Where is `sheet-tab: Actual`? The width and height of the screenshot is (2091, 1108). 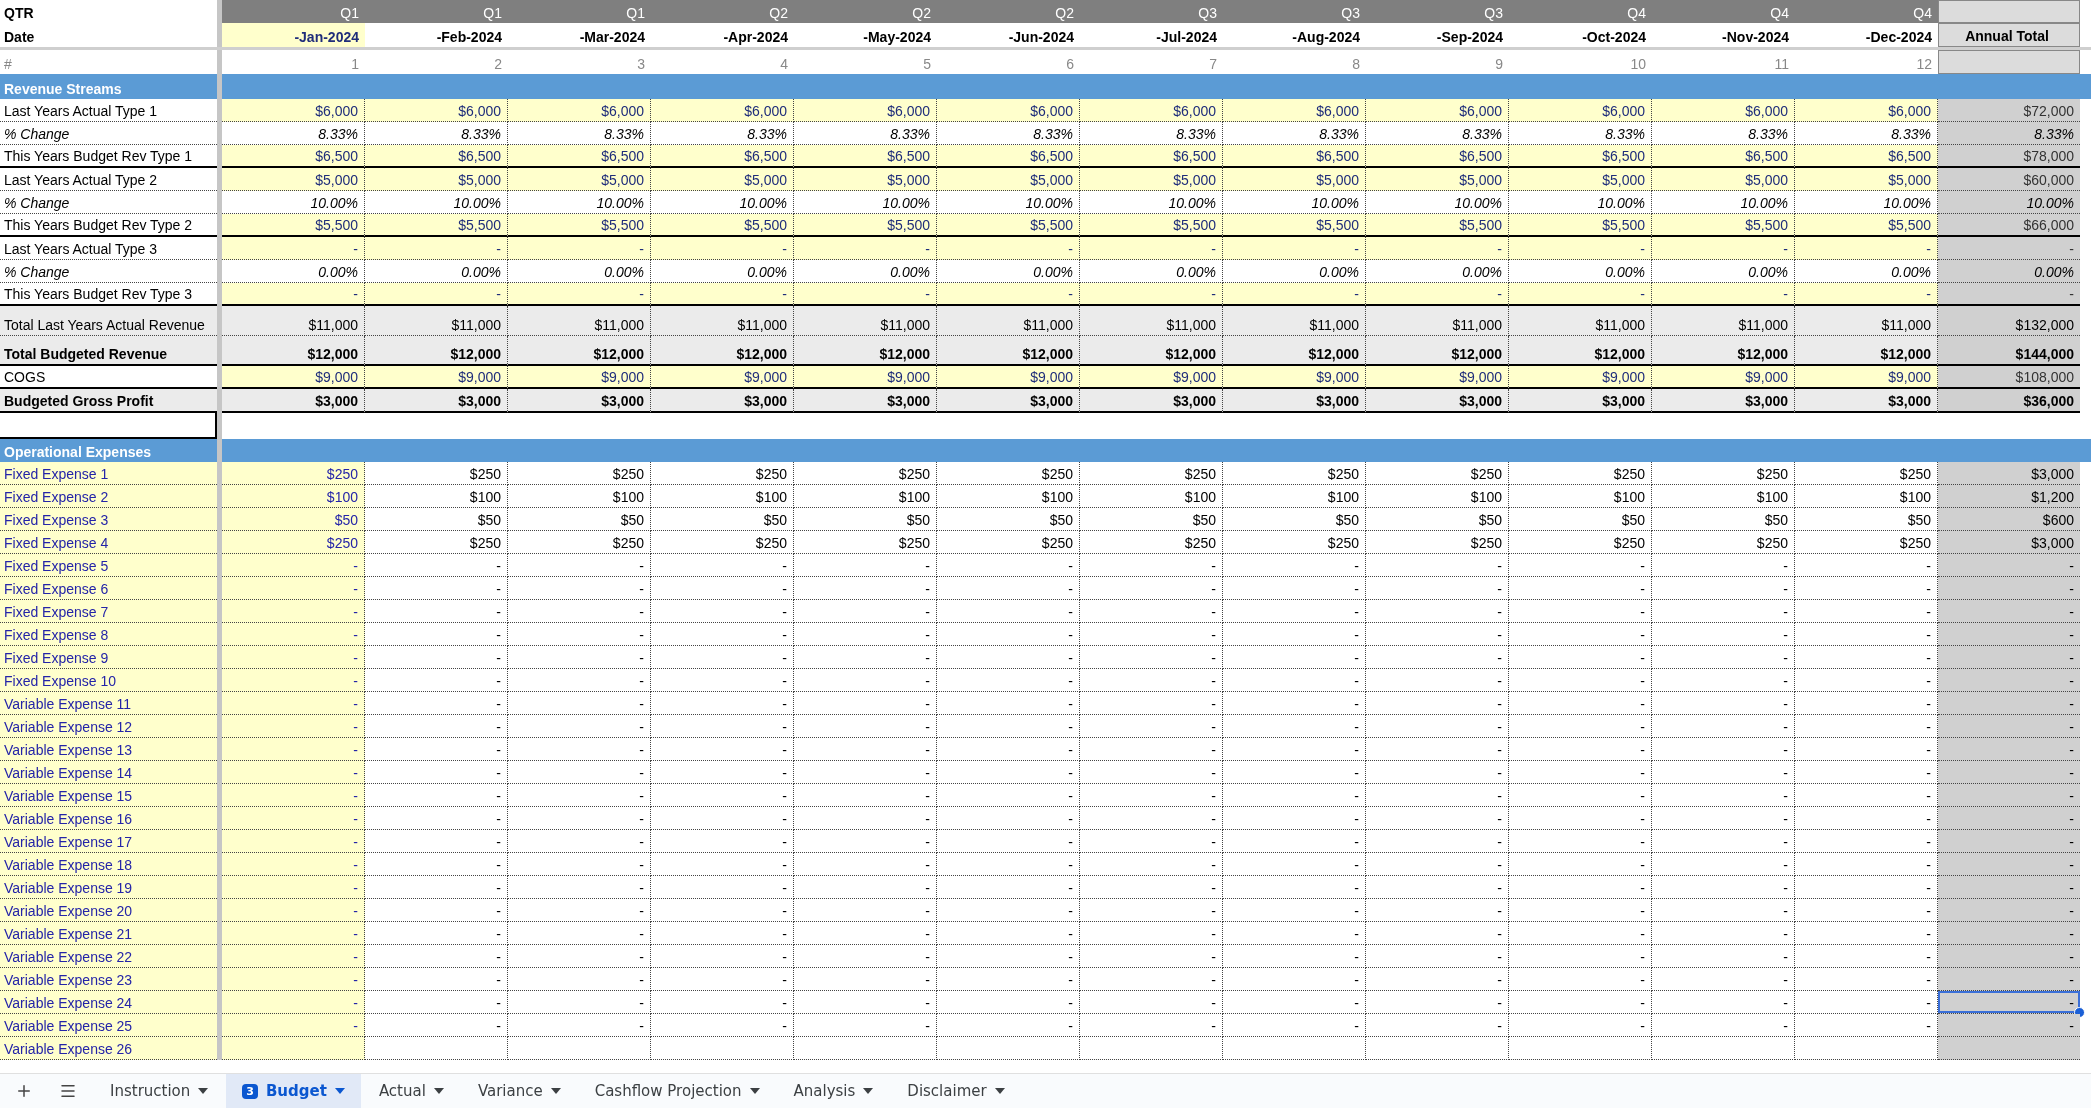 sheet-tab: Actual is located at coordinates (411, 1091).